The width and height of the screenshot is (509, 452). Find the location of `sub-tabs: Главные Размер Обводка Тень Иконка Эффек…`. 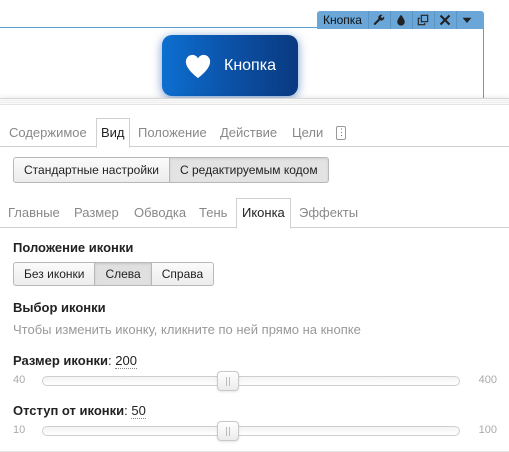

sub-tabs: Главные Размер Обводка Тень Иконка Эффек… is located at coordinates (254, 213).